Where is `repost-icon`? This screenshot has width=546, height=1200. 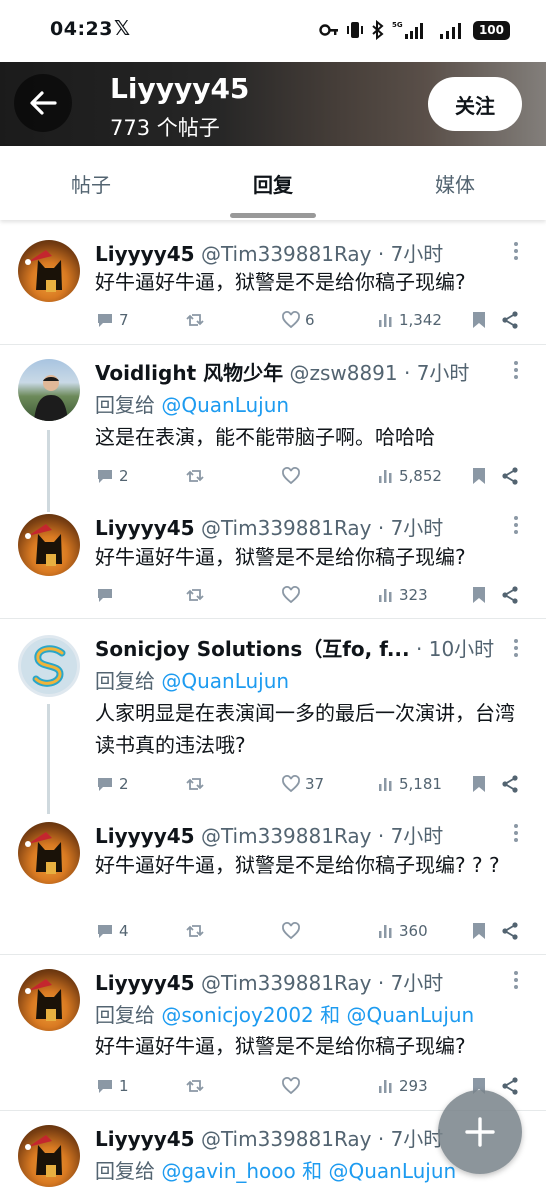 repost-icon is located at coordinates (195, 595).